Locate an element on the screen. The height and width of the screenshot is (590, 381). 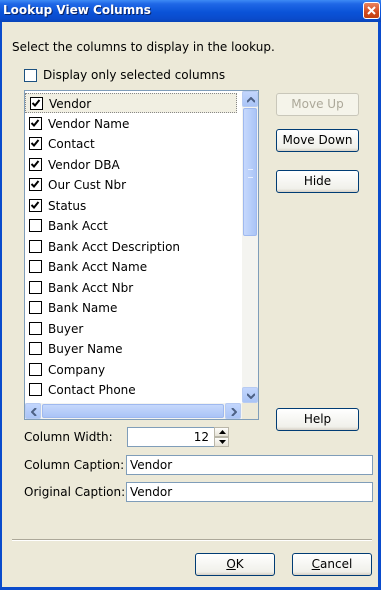
original-caption-input: Vendor is located at coordinates (249, 492).